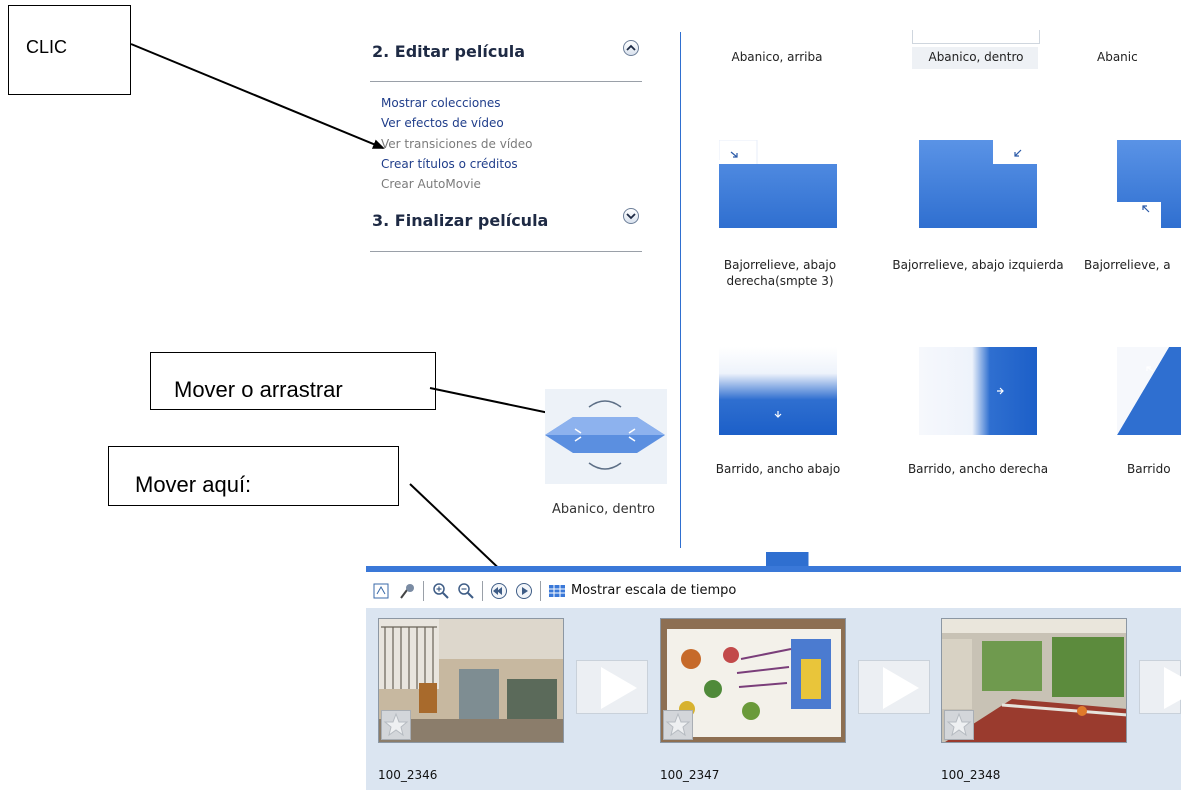 The width and height of the screenshot is (1181, 790). Describe the element at coordinates (408, 775) in the screenshot. I see `clip-name-1: 100_2346` at that location.